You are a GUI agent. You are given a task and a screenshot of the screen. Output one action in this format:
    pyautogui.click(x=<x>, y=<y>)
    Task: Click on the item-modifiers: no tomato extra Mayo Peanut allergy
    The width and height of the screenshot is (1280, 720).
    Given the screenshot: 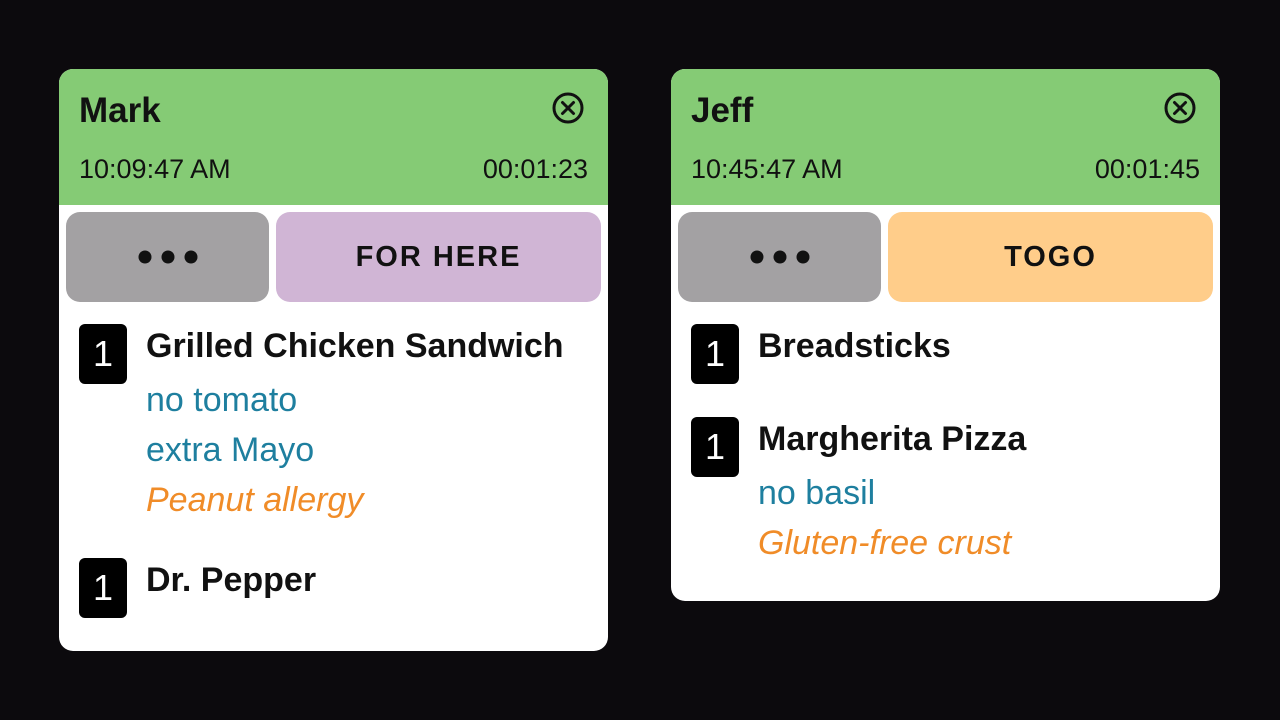 What is the action you would take?
    pyautogui.click(x=254, y=450)
    